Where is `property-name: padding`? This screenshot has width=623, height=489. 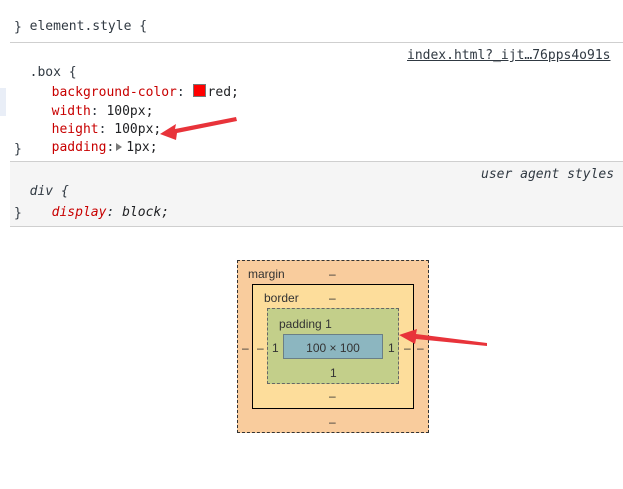
property-name: padding is located at coordinates (79, 147).